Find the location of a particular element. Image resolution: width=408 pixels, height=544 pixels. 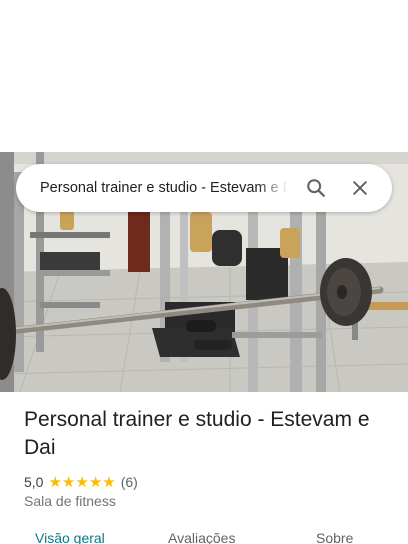

search-icon is located at coordinates (316, 188).